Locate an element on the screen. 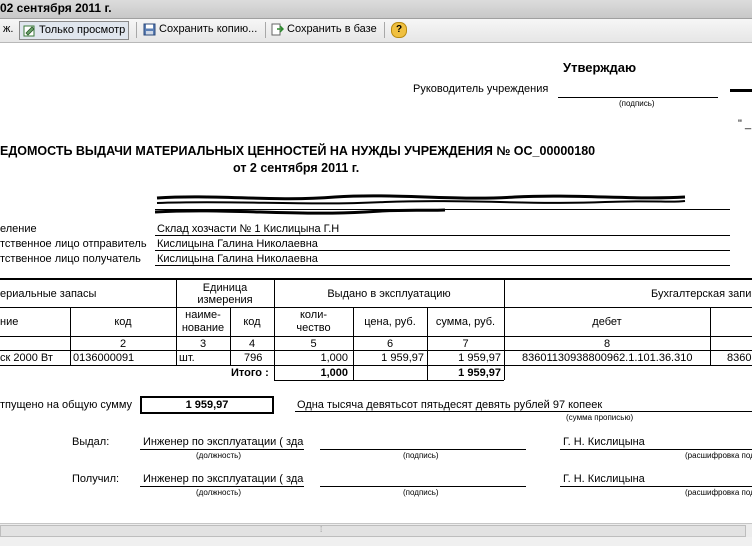  toolbar-cut-label: ж. is located at coordinates (8, 29).